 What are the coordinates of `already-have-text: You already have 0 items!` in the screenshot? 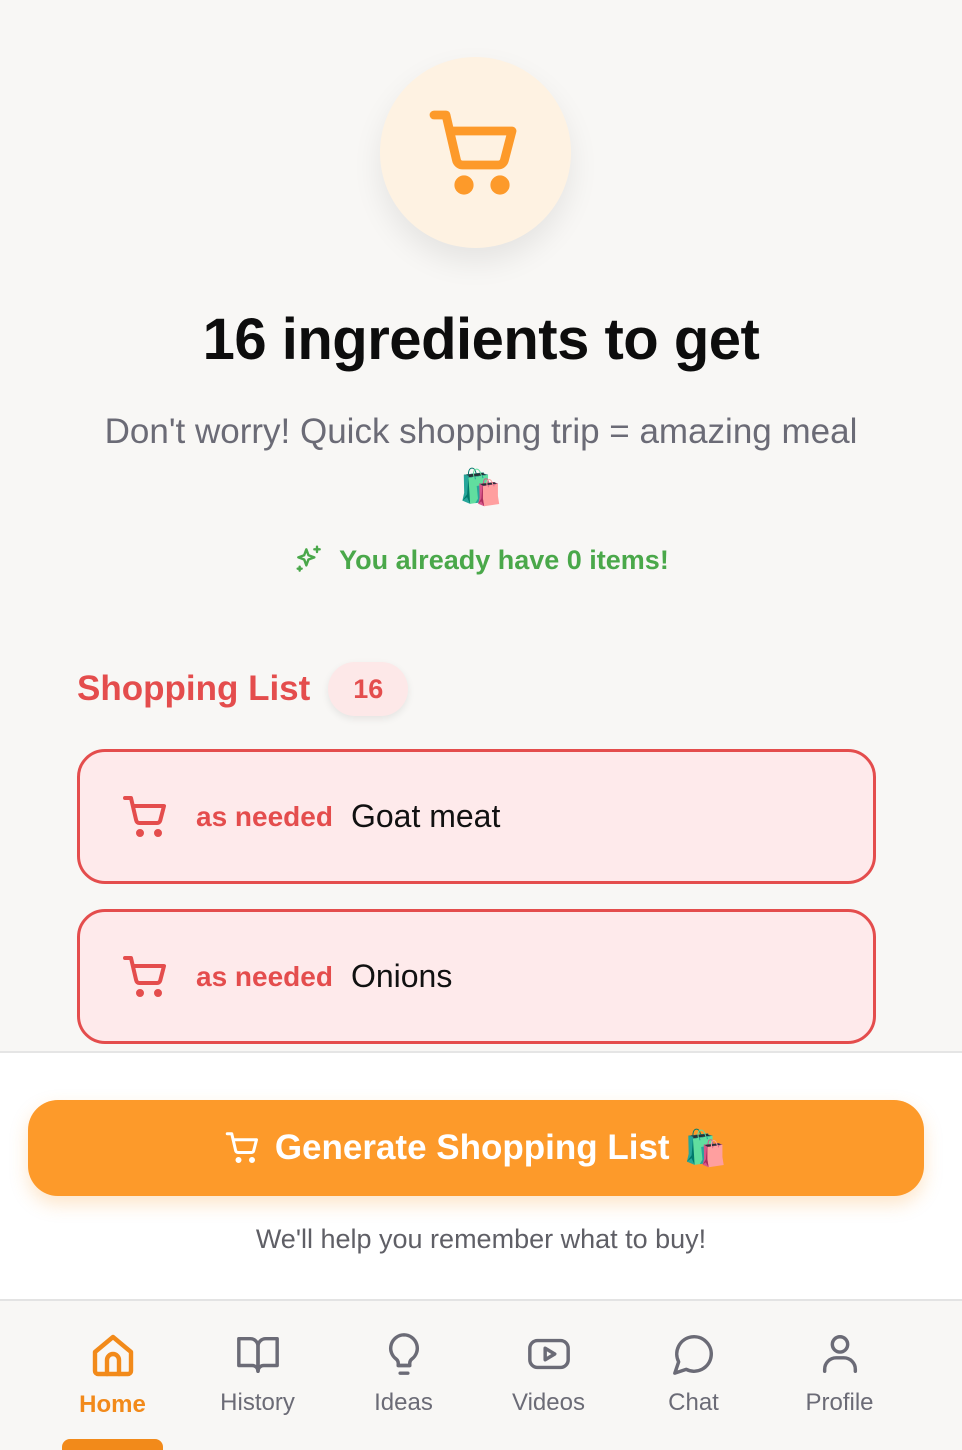 It's located at (504, 559).